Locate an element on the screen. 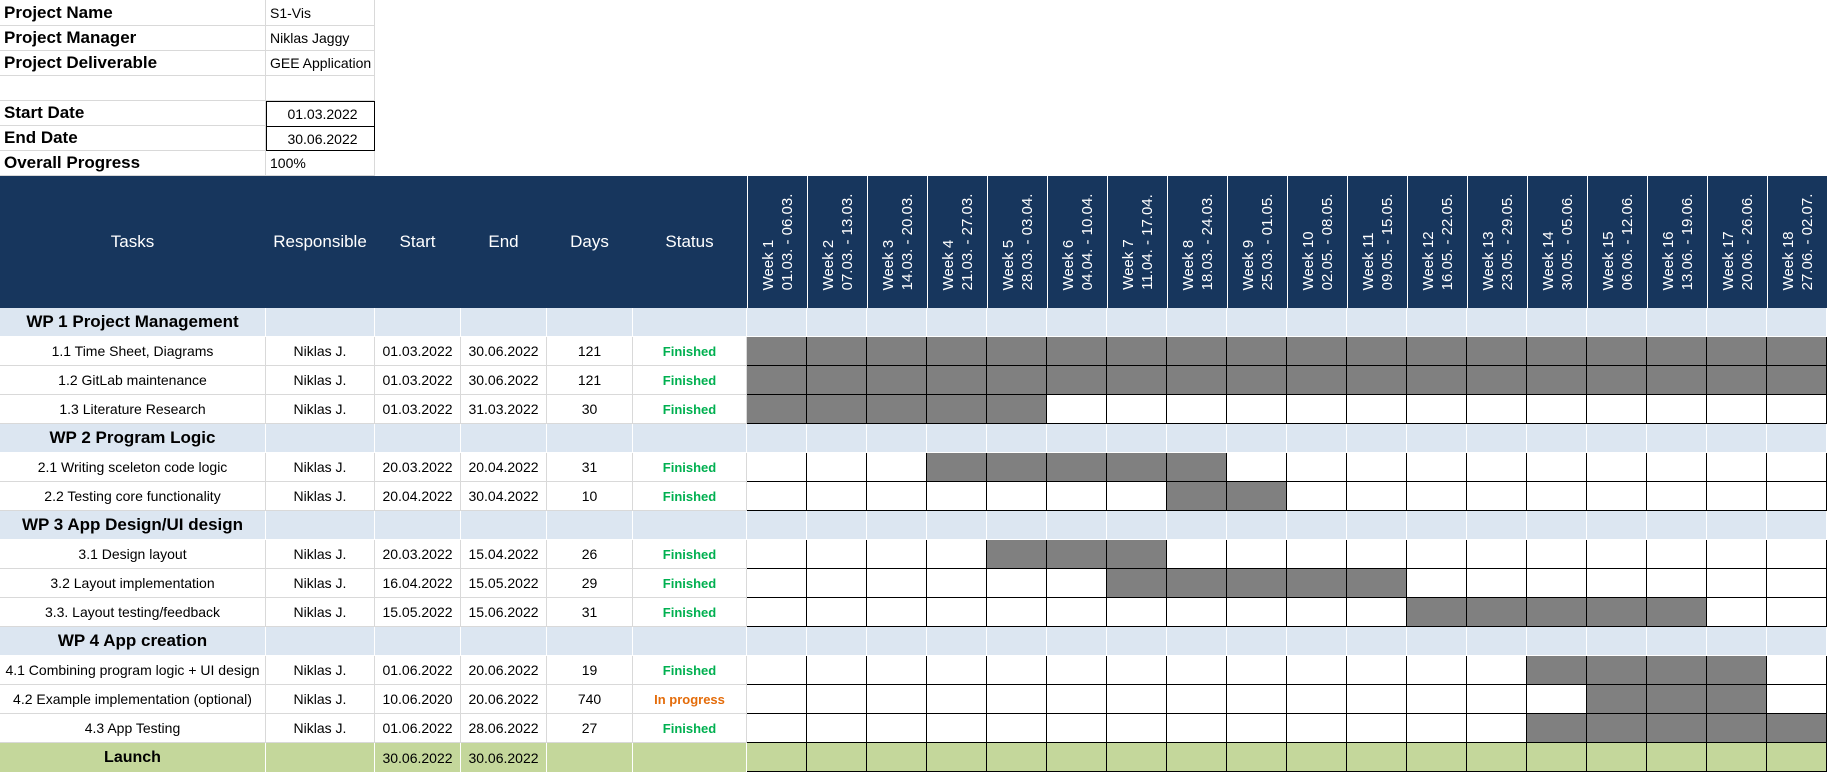 The image size is (1827, 772). week-header-7: Week 7 11.04. - 17.04. is located at coordinates (1137, 242).